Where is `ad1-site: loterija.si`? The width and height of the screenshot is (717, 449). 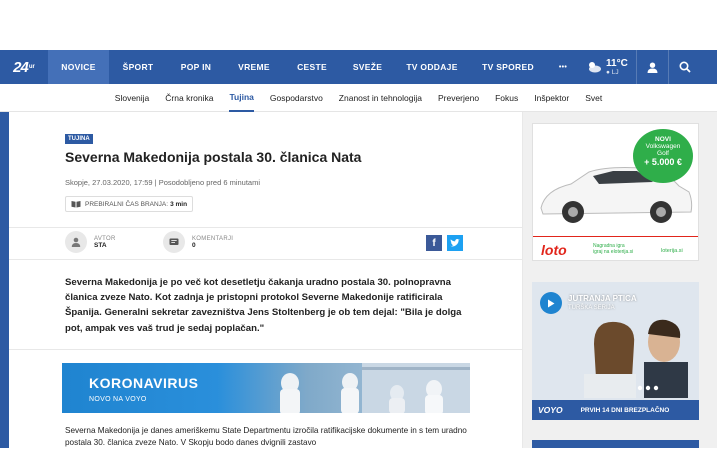
ad1-site: loterija.si is located at coordinates (672, 251).